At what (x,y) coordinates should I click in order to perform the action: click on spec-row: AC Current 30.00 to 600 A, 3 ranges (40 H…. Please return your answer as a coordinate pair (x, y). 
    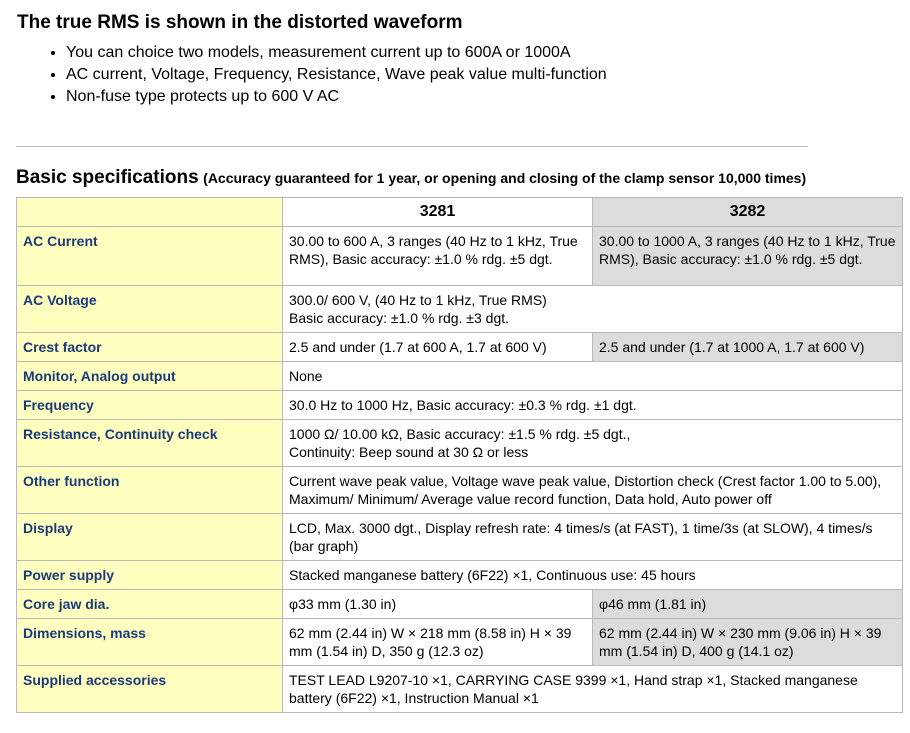
    Looking at the image, I should click on (459, 256).